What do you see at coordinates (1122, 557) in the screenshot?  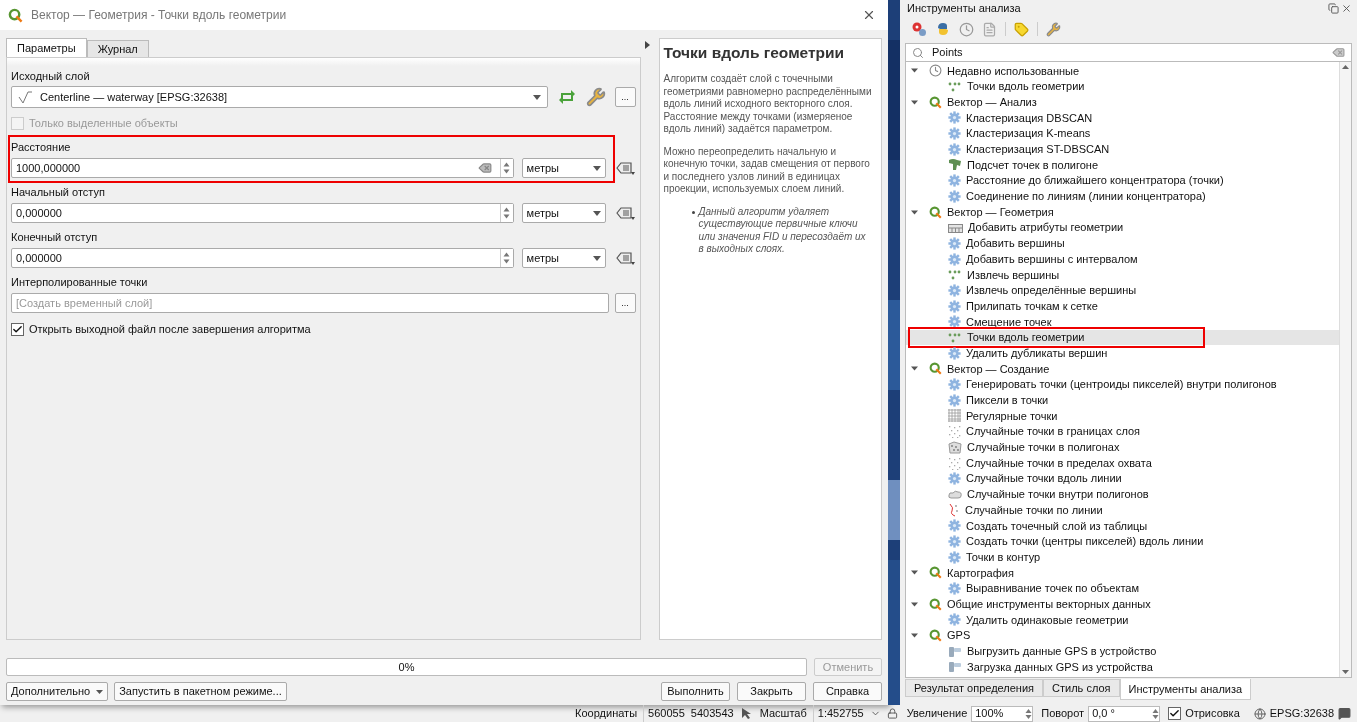 I see `tree-item: Точки в контур` at bounding box center [1122, 557].